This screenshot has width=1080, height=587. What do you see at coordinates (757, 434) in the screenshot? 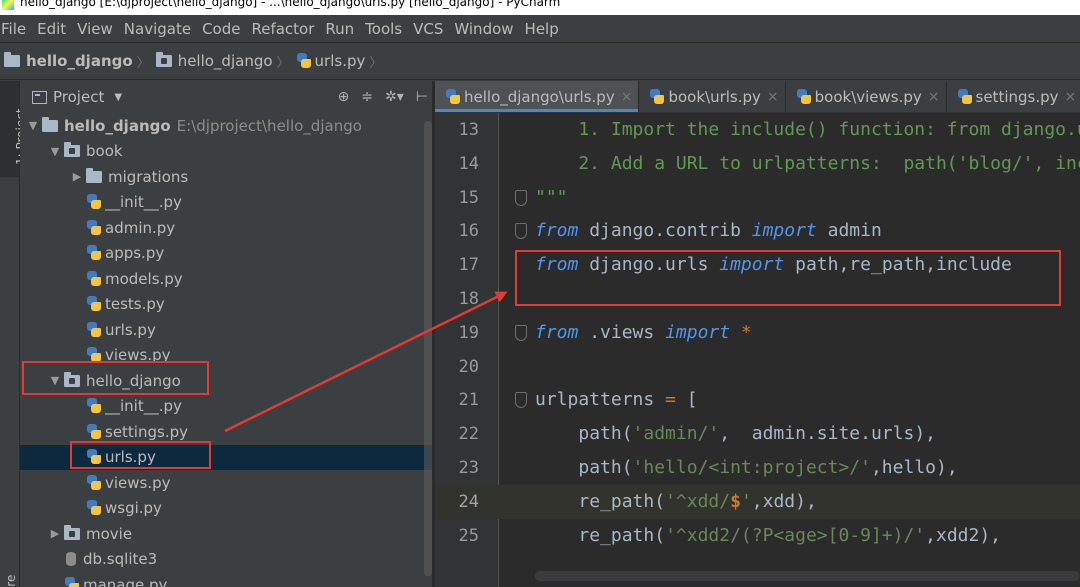
I see `code-line: 22 path('admin/', admin.site.urls),` at bounding box center [757, 434].